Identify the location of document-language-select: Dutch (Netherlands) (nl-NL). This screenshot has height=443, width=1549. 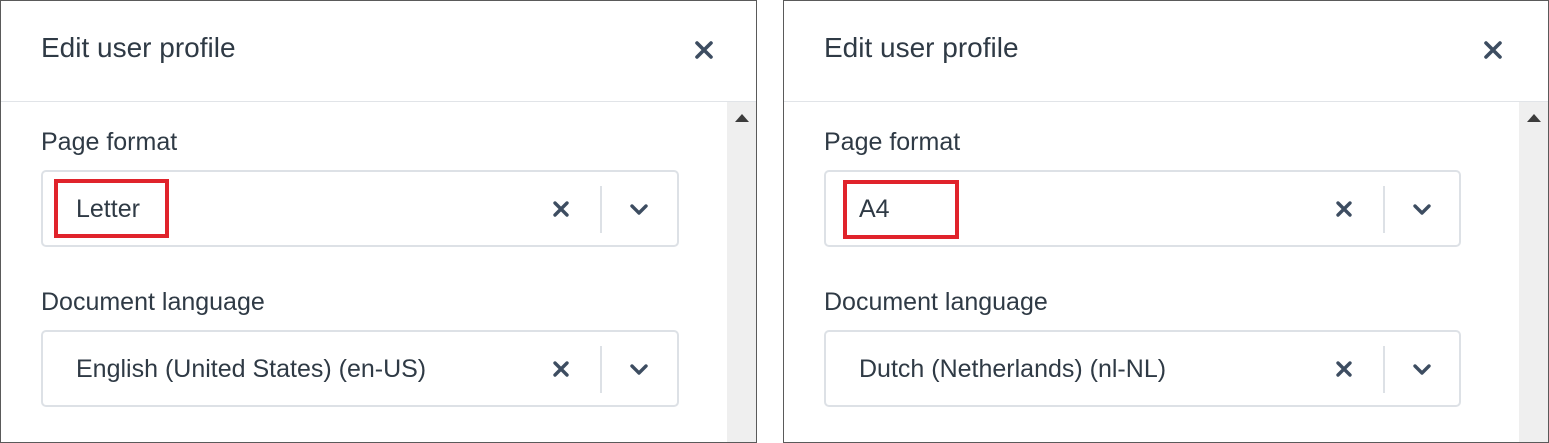
(1142, 368).